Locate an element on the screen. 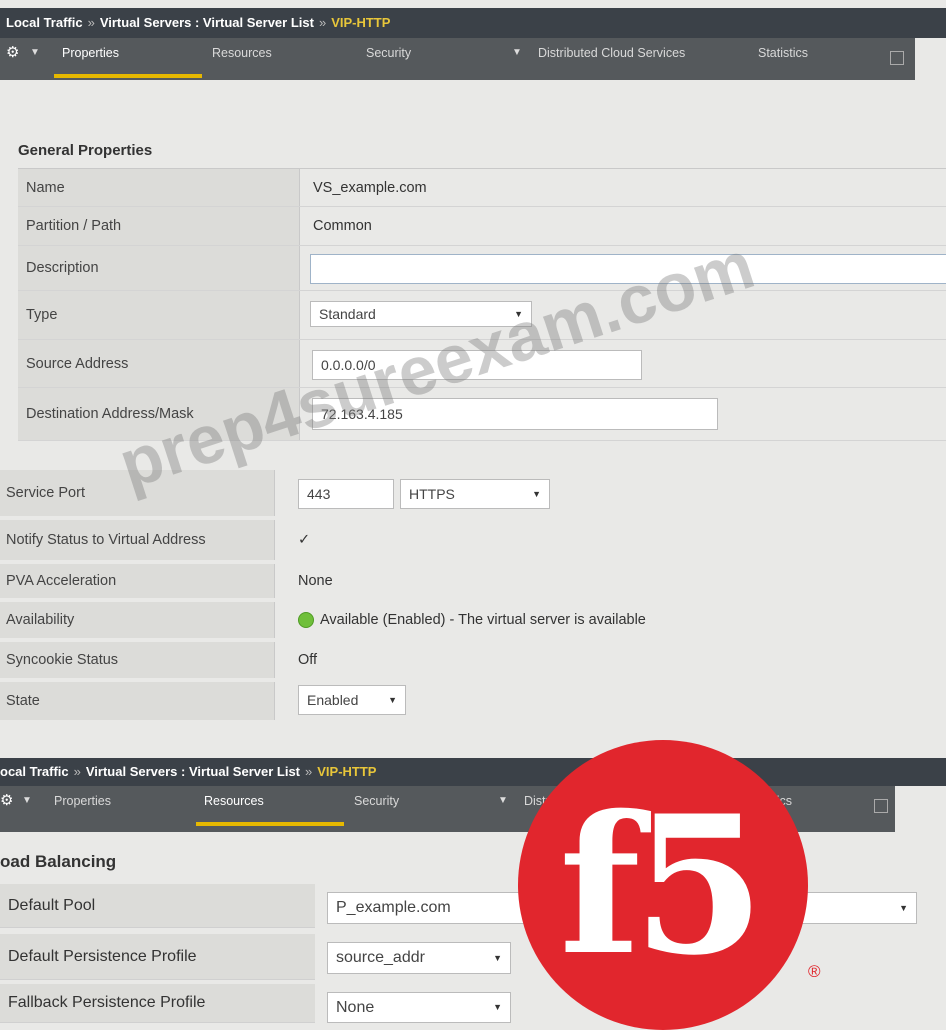 Image resolution: width=946 pixels, height=1030 pixels. breadcrumb-current: VIP-HTTP is located at coordinates (361, 22).